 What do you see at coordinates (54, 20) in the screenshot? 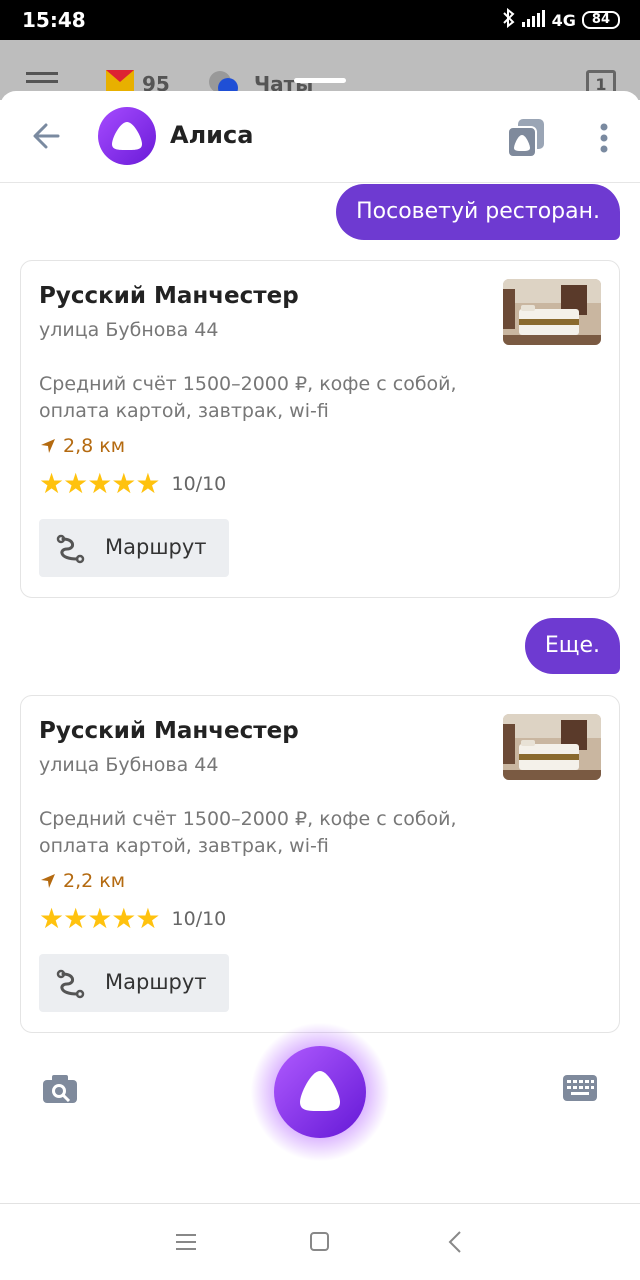
I see `status-time: 15:48` at bounding box center [54, 20].